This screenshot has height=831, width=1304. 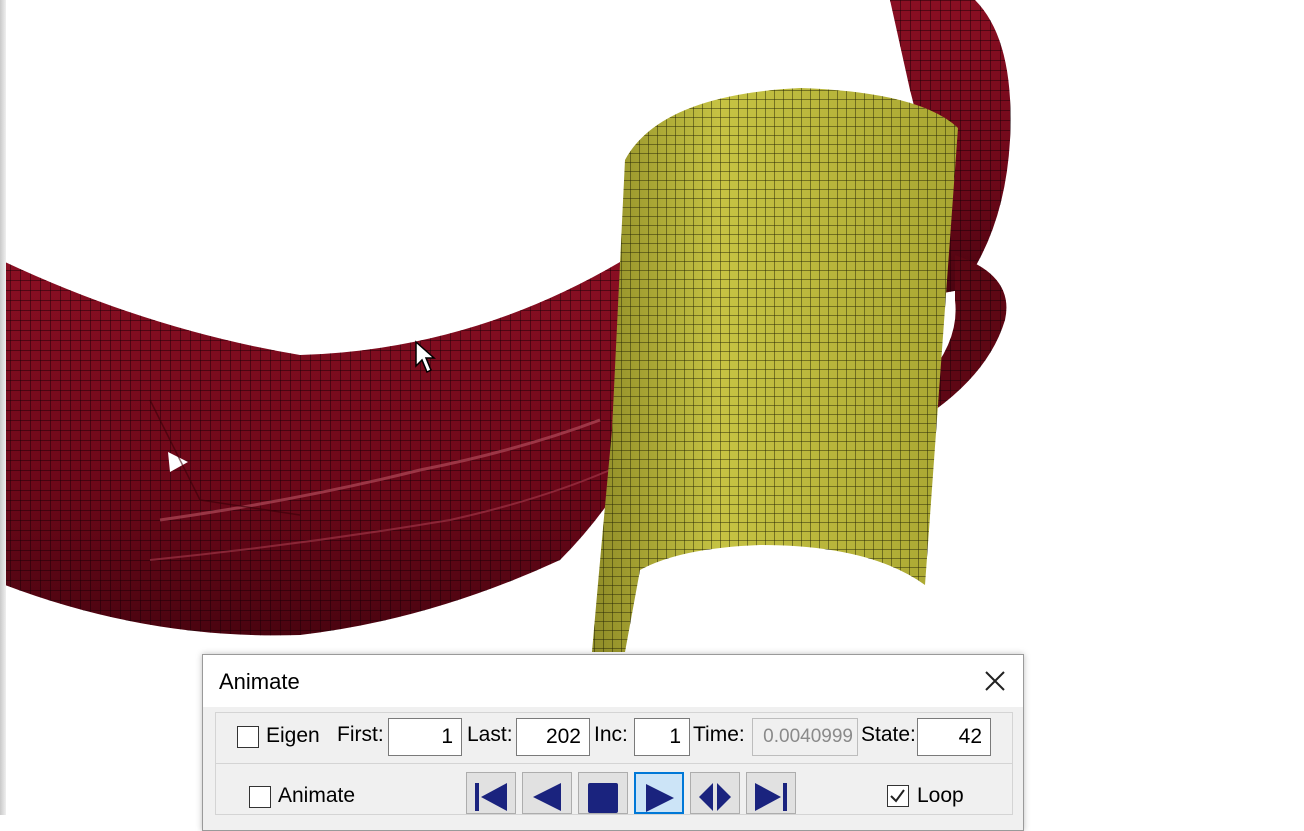 I want to click on play-back-and-forth-icon, so click(x=715, y=797).